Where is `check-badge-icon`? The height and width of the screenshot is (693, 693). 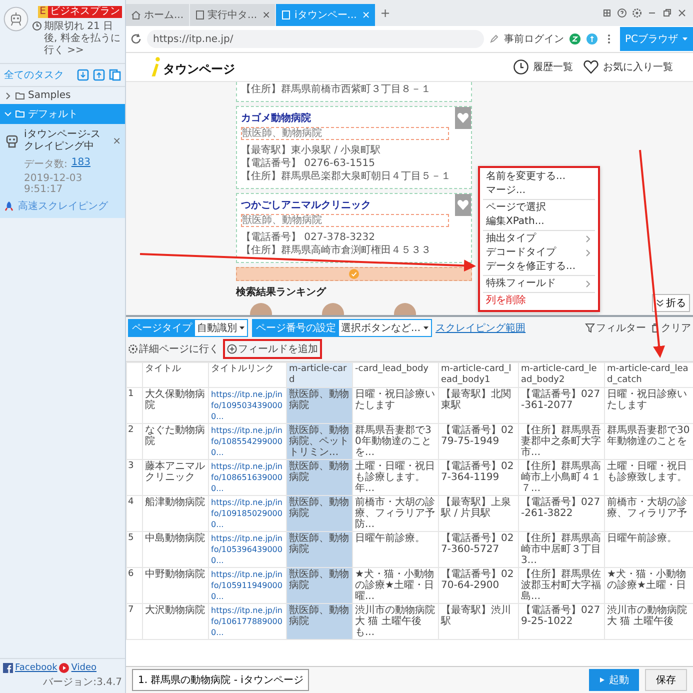 check-badge-icon is located at coordinates (354, 274).